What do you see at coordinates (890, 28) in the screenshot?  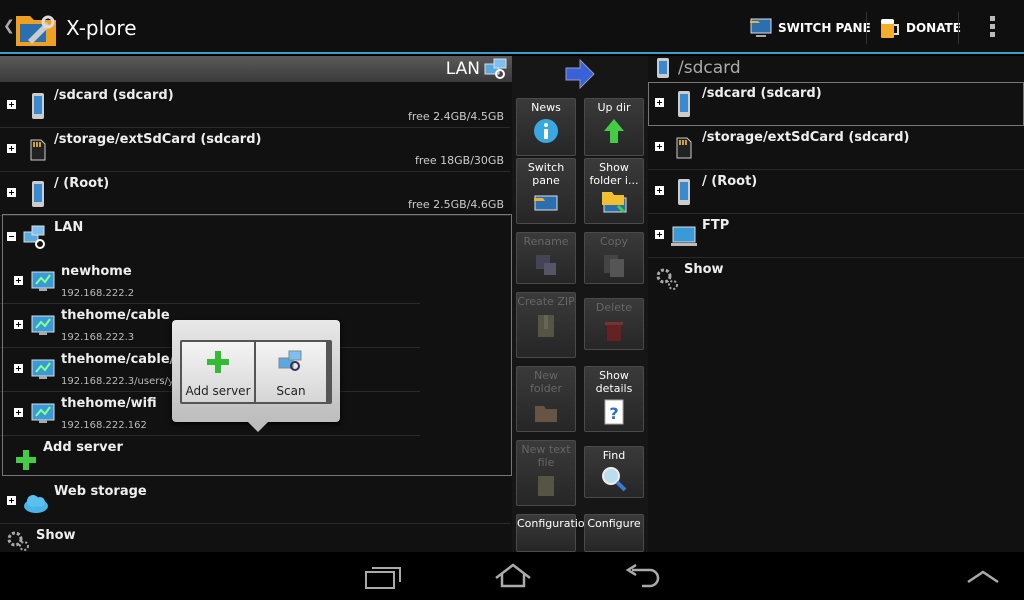 I see `beer-mug-icon` at bounding box center [890, 28].